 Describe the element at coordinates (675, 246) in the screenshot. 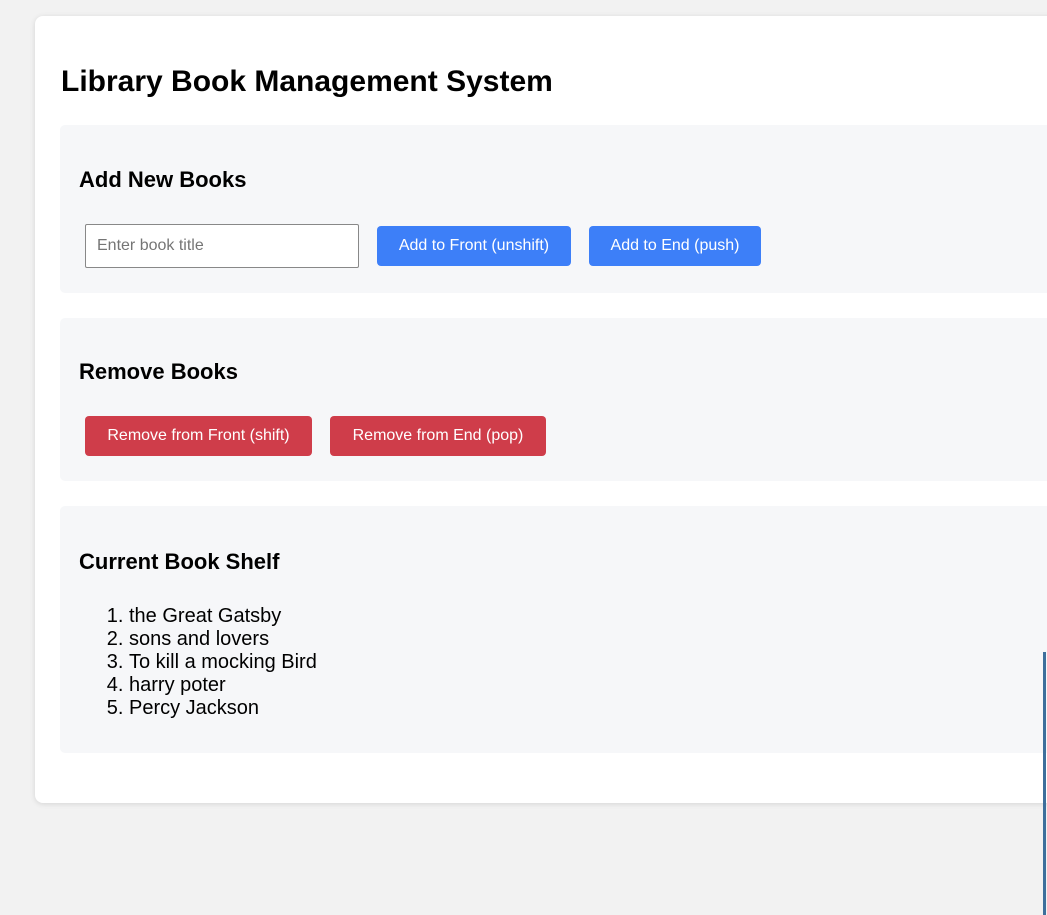

I see `add-to-end-button: Add to End (push)` at that location.